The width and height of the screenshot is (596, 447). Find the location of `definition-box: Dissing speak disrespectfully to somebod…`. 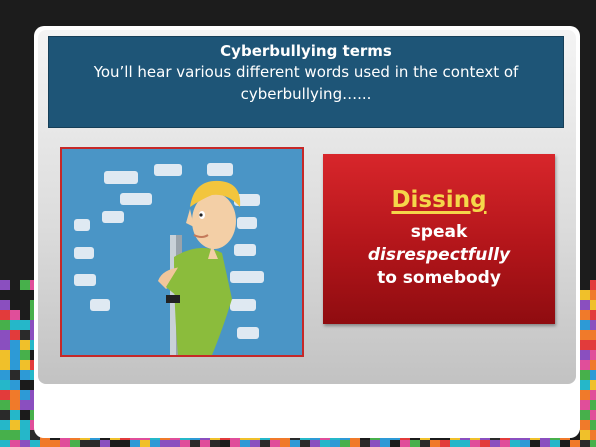

definition-box: Dissing speak disrespectfully to somebod… is located at coordinates (439, 239).